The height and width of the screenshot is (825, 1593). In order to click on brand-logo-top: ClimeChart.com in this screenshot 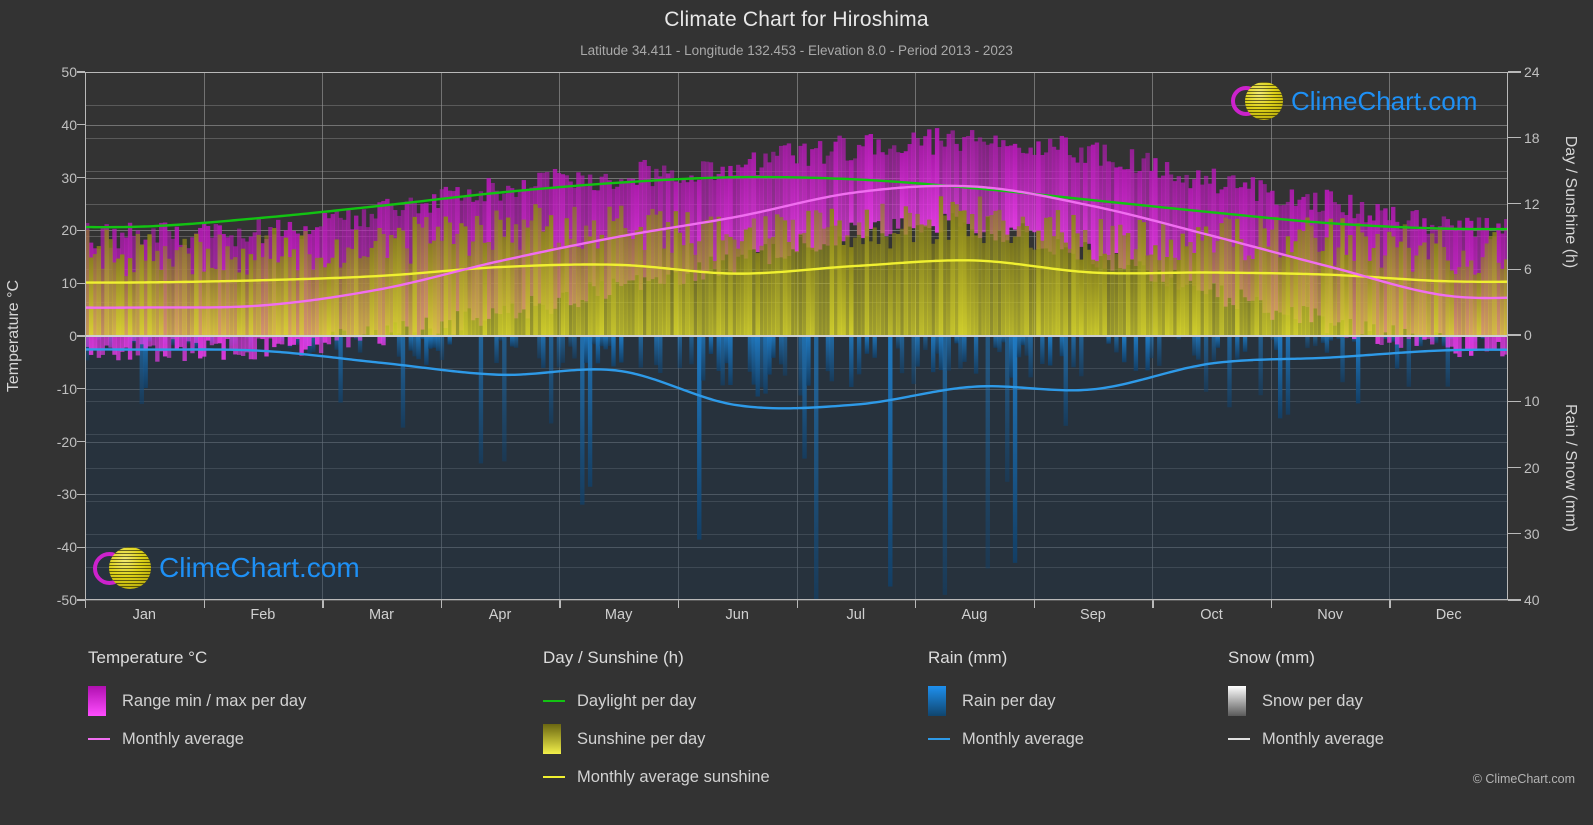, I will do `click(1354, 101)`.